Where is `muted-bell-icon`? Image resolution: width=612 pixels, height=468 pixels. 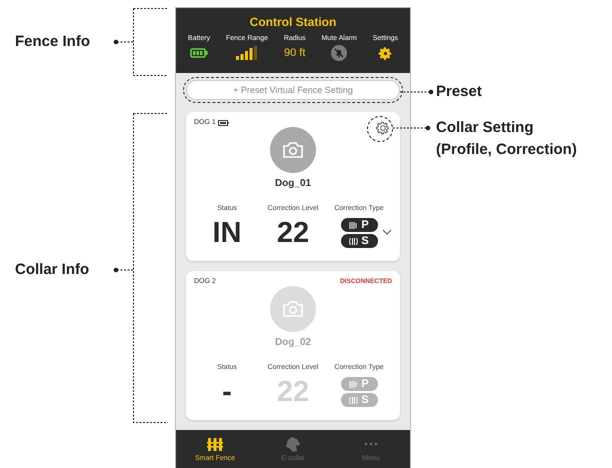 muted-bell-icon is located at coordinates (339, 53).